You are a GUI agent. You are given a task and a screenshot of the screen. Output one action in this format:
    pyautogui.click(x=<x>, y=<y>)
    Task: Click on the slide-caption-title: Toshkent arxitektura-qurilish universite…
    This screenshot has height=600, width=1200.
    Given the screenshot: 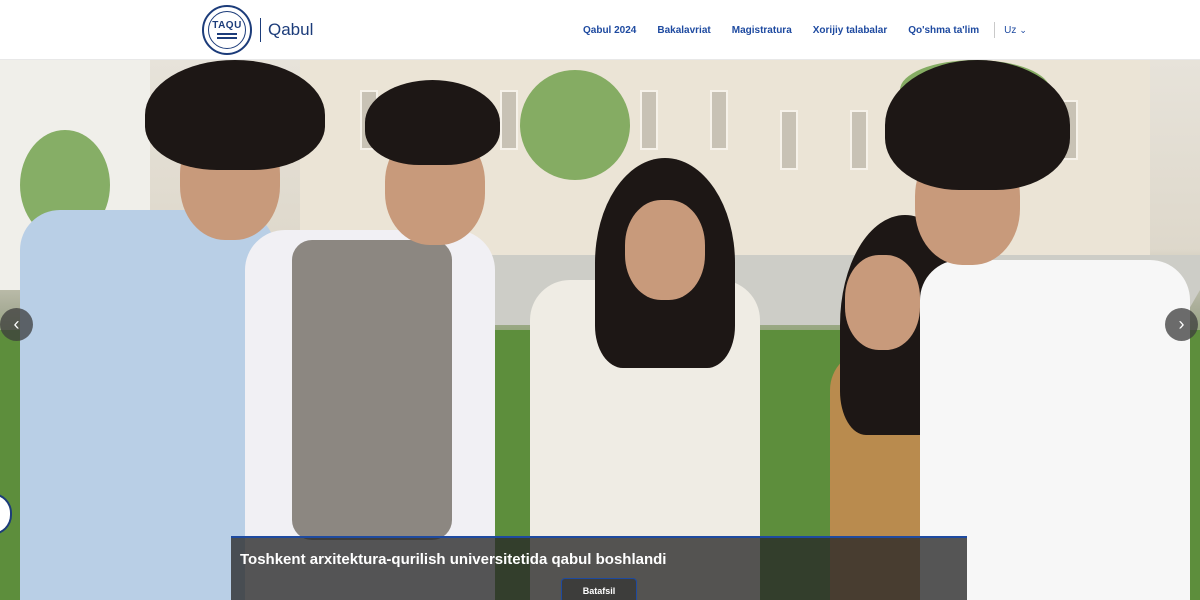 What is the action you would take?
    pyautogui.click(x=453, y=559)
    